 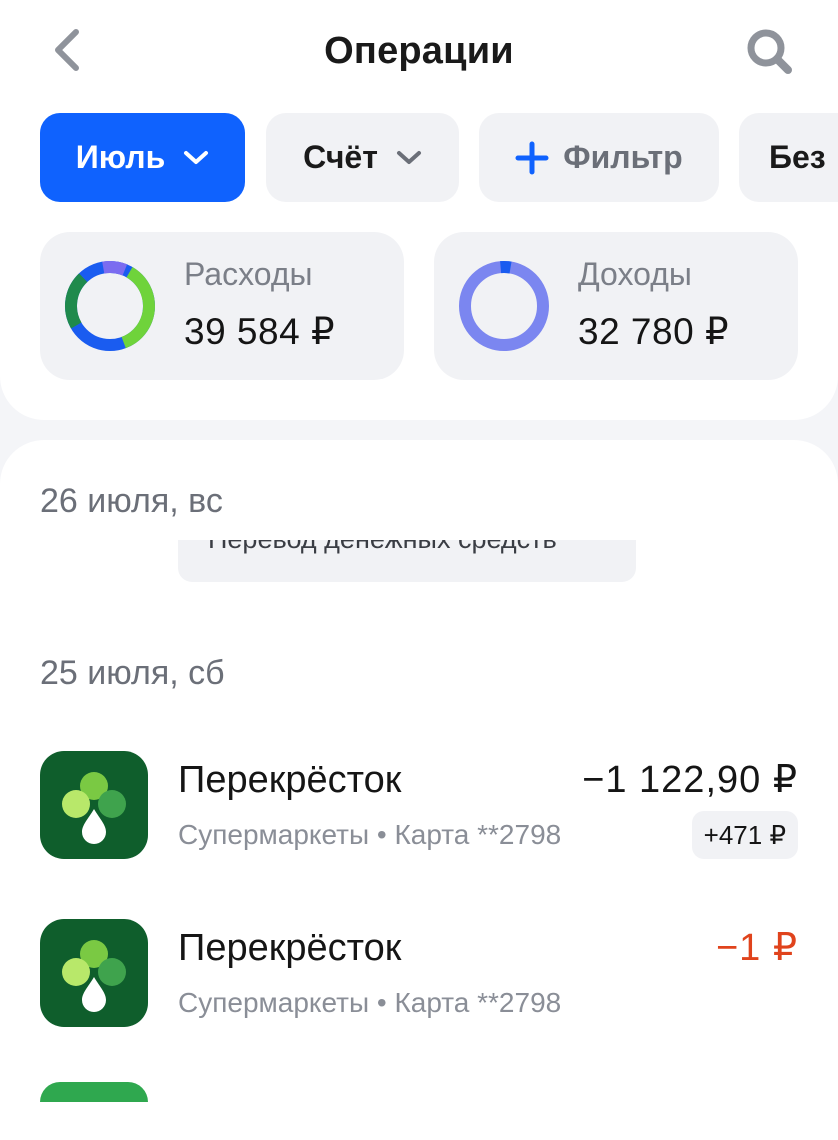 What do you see at coordinates (690, 780) in the screenshot?
I see `transaction-amount: −1 122,90 ₽` at bounding box center [690, 780].